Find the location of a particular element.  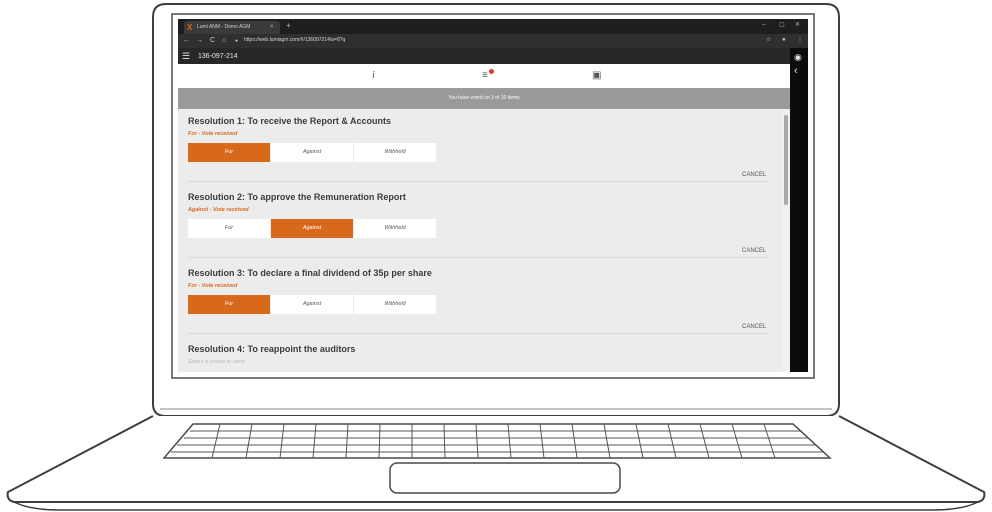

back-icon: ← is located at coordinates (186, 40).